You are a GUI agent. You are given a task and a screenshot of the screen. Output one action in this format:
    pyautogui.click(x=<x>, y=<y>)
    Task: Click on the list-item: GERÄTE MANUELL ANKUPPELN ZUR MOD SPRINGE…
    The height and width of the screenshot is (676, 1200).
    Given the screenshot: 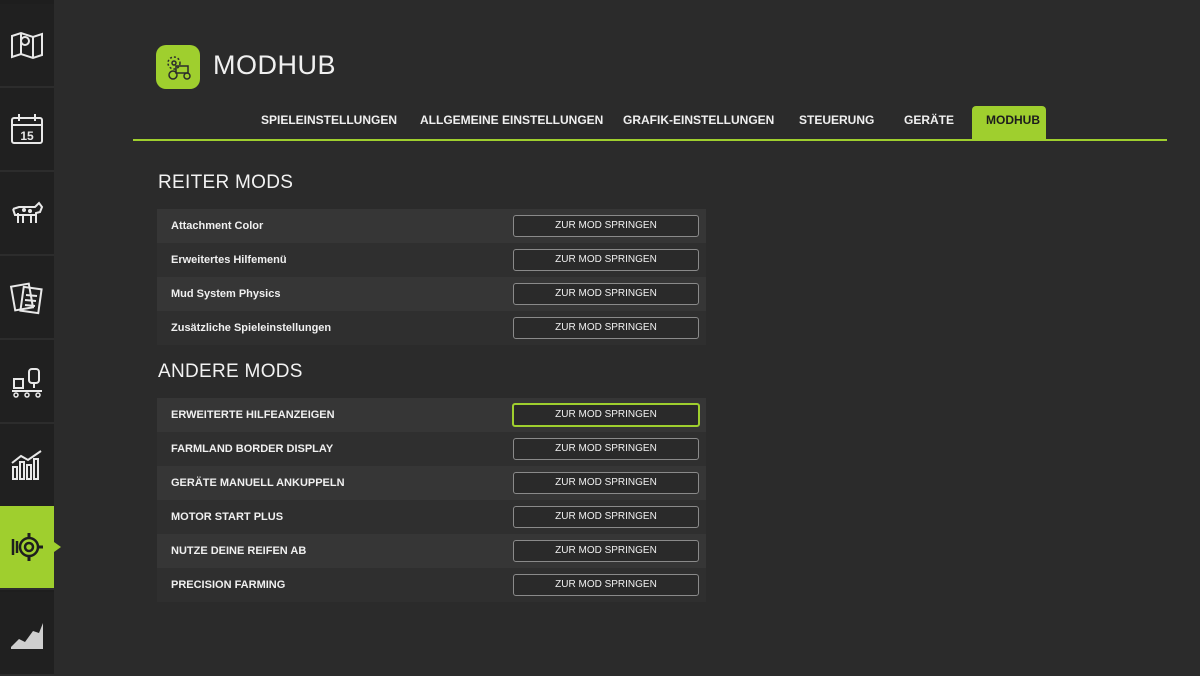 What is the action you would take?
    pyautogui.click(x=431, y=483)
    